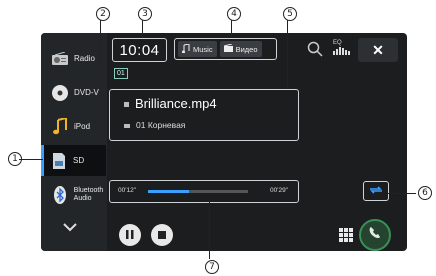  What do you see at coordinates (346, 235) in the screenshot?
I see `keypad-grid-icon` at bounding box center [346, 235].